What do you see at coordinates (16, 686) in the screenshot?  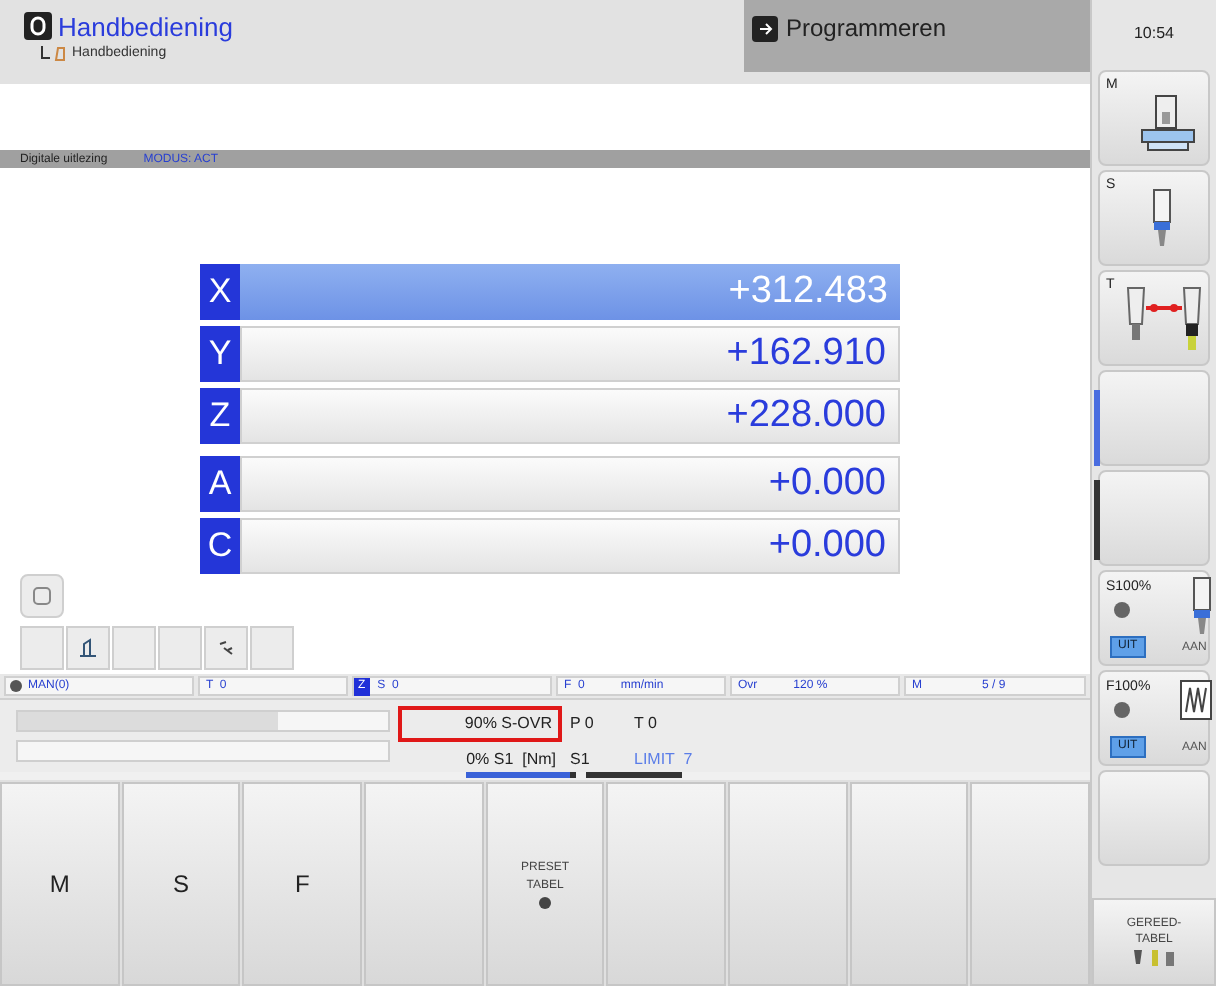 I see `status-dot-icon` at bounding box center [16, 686].